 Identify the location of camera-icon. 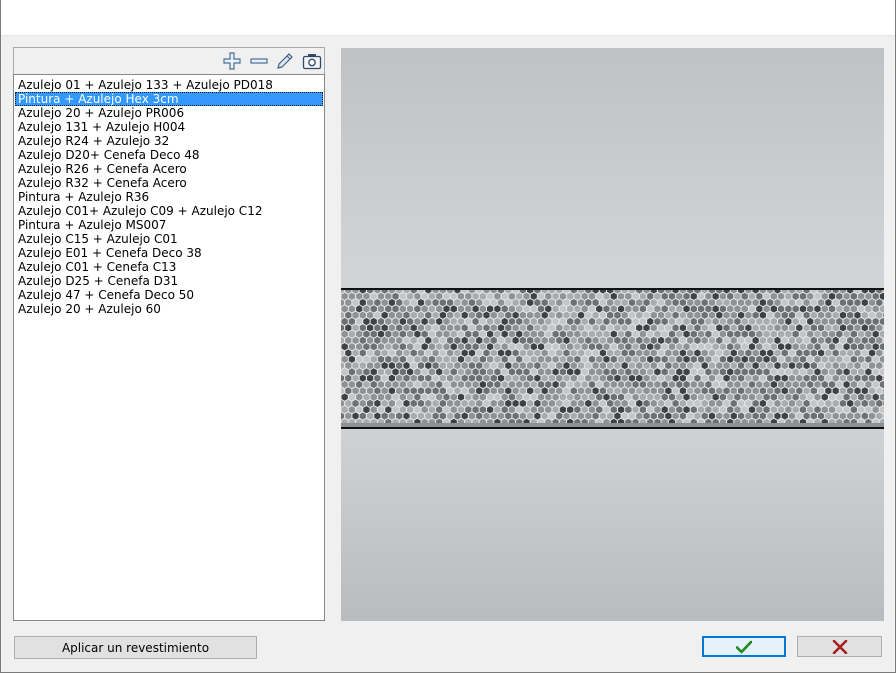
(312, 62).